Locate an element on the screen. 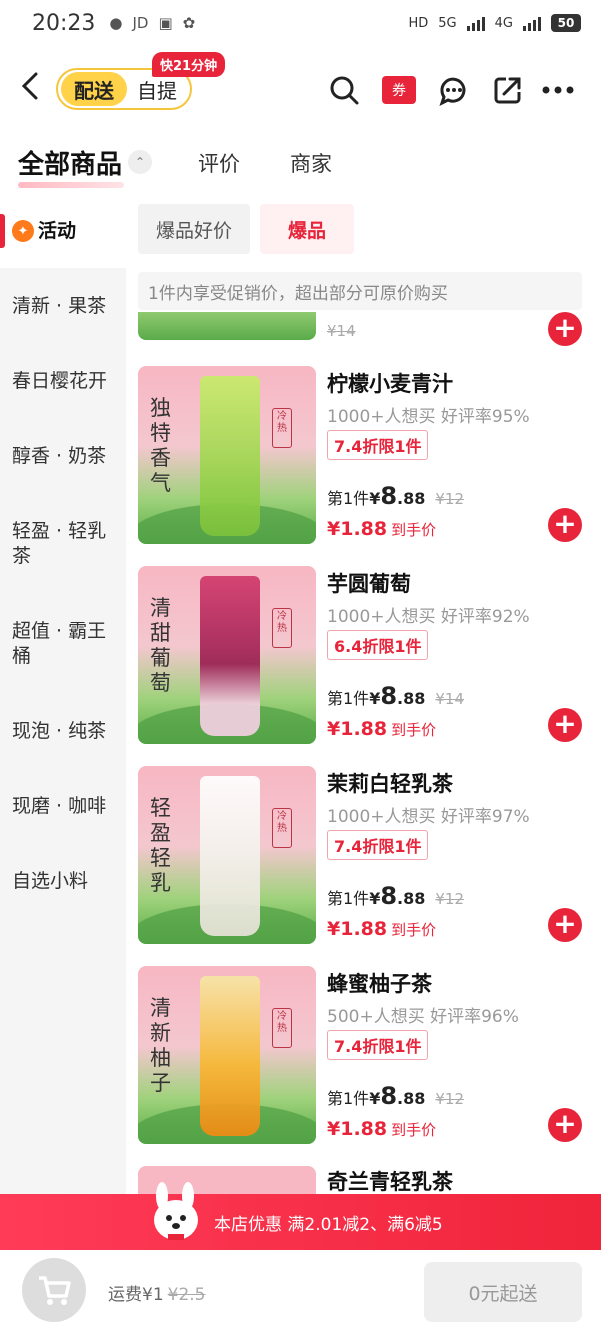 The image size is (601, 1334). subtab-hot-deals: 爆品好价 is located at coordinates (194, 229).